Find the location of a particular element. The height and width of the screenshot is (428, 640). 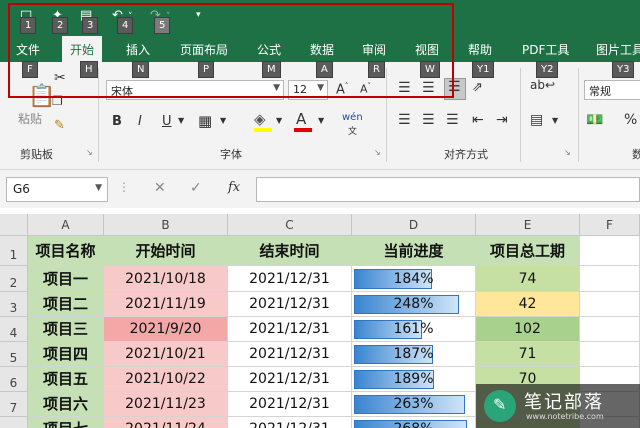

project-name-cell: 项目七 is located at coordinates (66, 422).